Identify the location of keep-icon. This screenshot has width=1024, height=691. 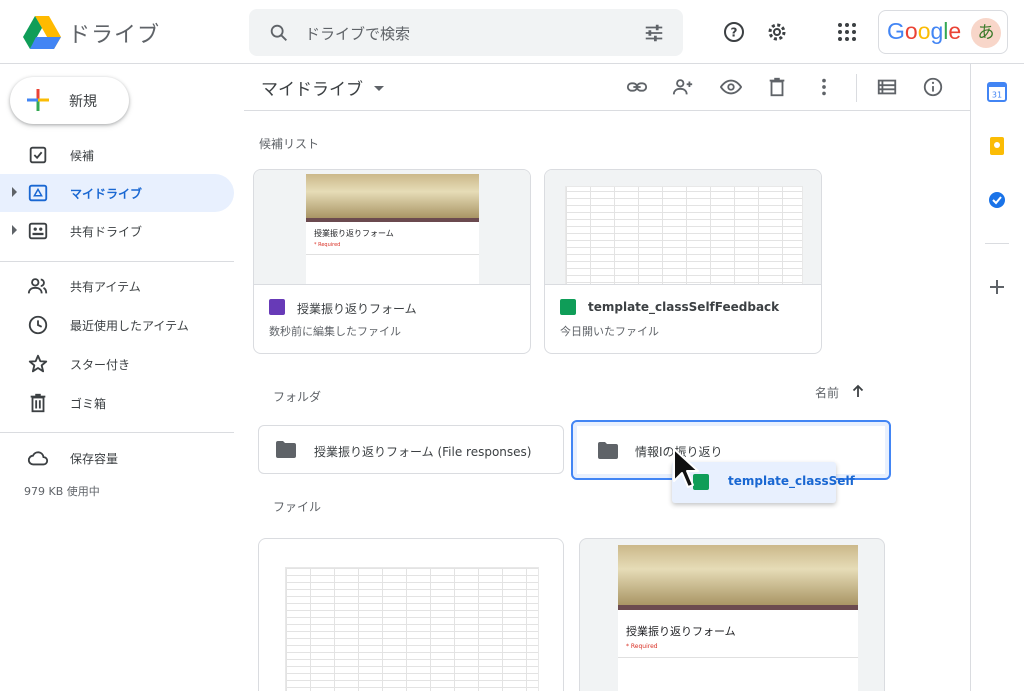
(997, 146).